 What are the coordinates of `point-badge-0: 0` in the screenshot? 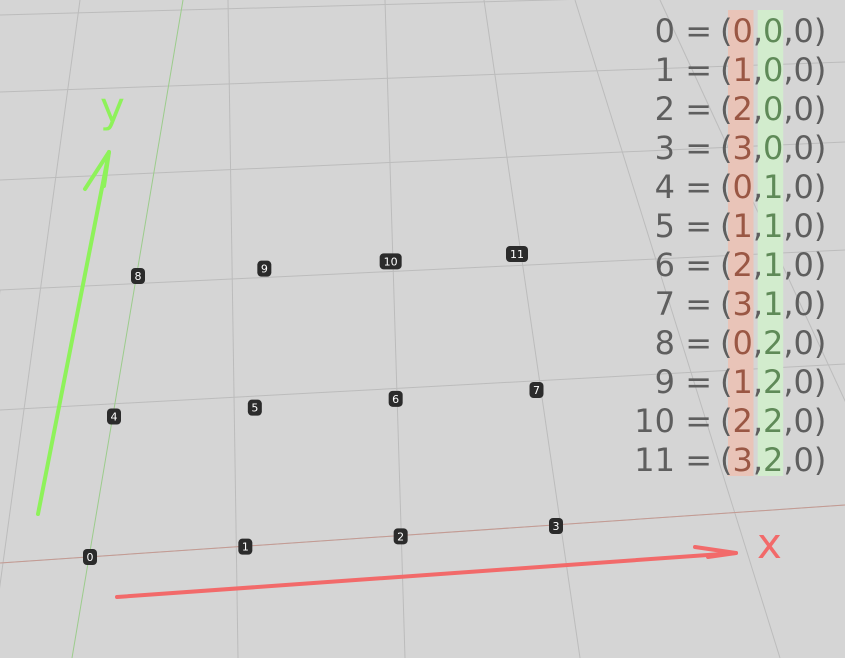 It's located at (90, 557).